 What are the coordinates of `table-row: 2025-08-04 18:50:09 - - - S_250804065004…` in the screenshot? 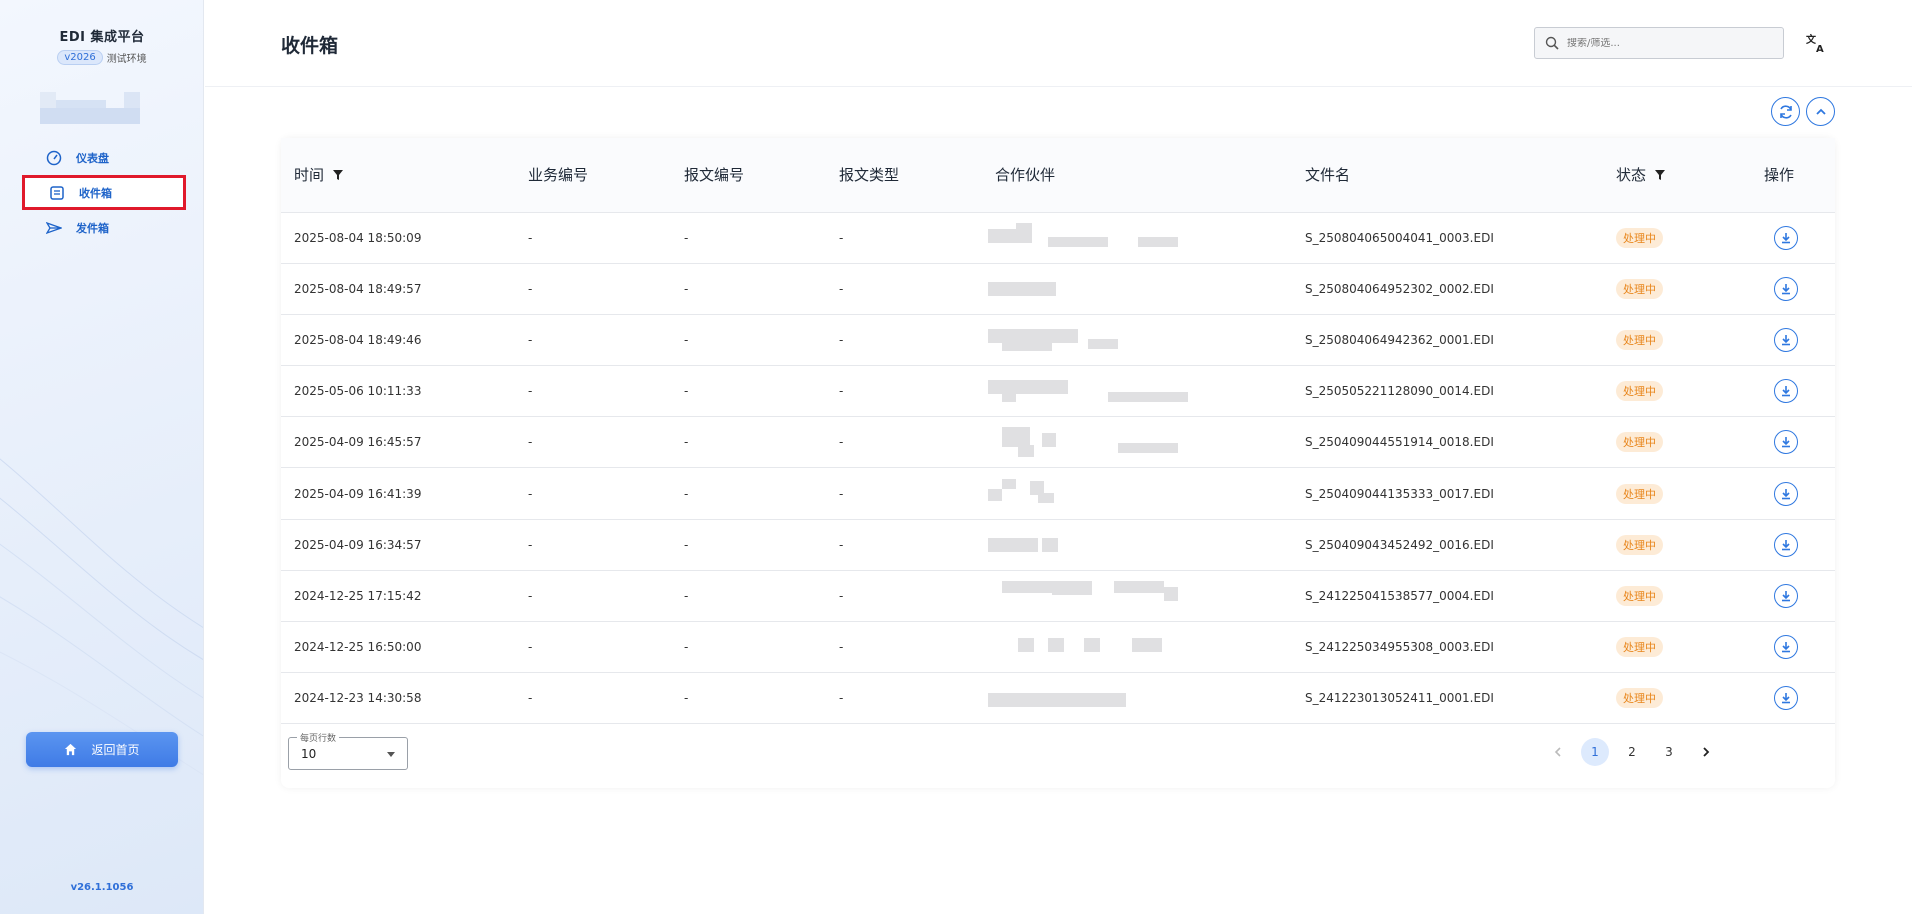 It's located at (1058, 238).